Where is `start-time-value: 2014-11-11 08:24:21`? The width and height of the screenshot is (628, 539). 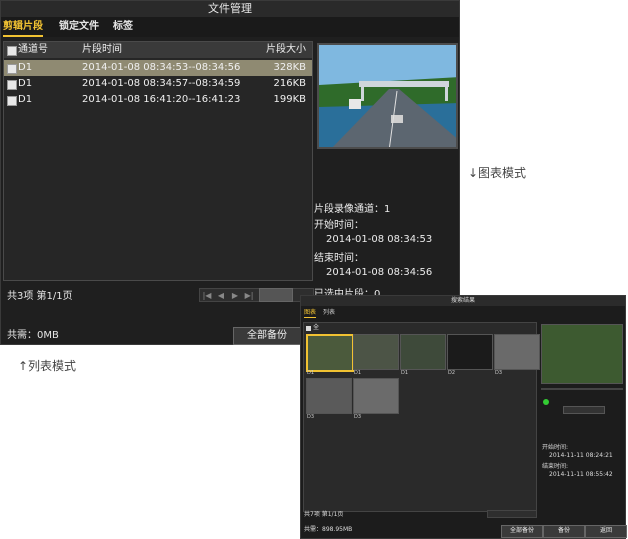
start-time-value: 2014-11-11 08:24:21 is located at coordinates (581, 455).